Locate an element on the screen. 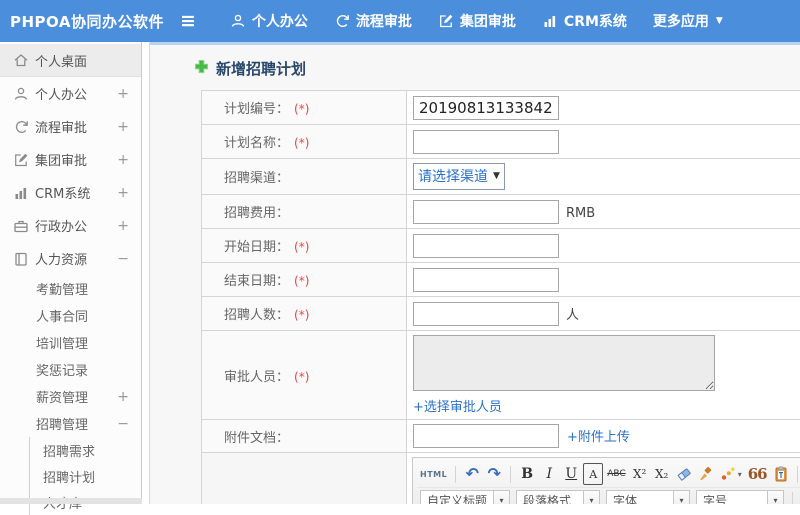 This screenshot has height=515, width=800. paste-icon is located at coordinates (781, 474).